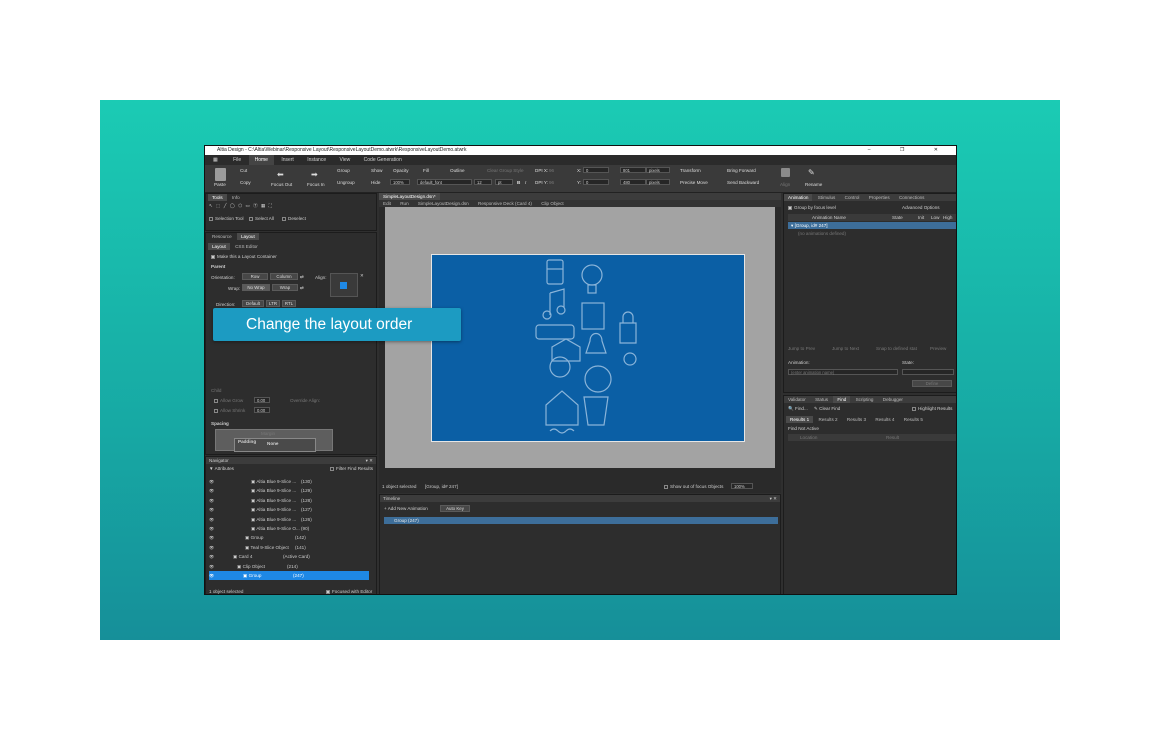  Describe the element at coordinates (281, 184) in the screenshot. I see `focus-out-button: Focus Out` at that location.